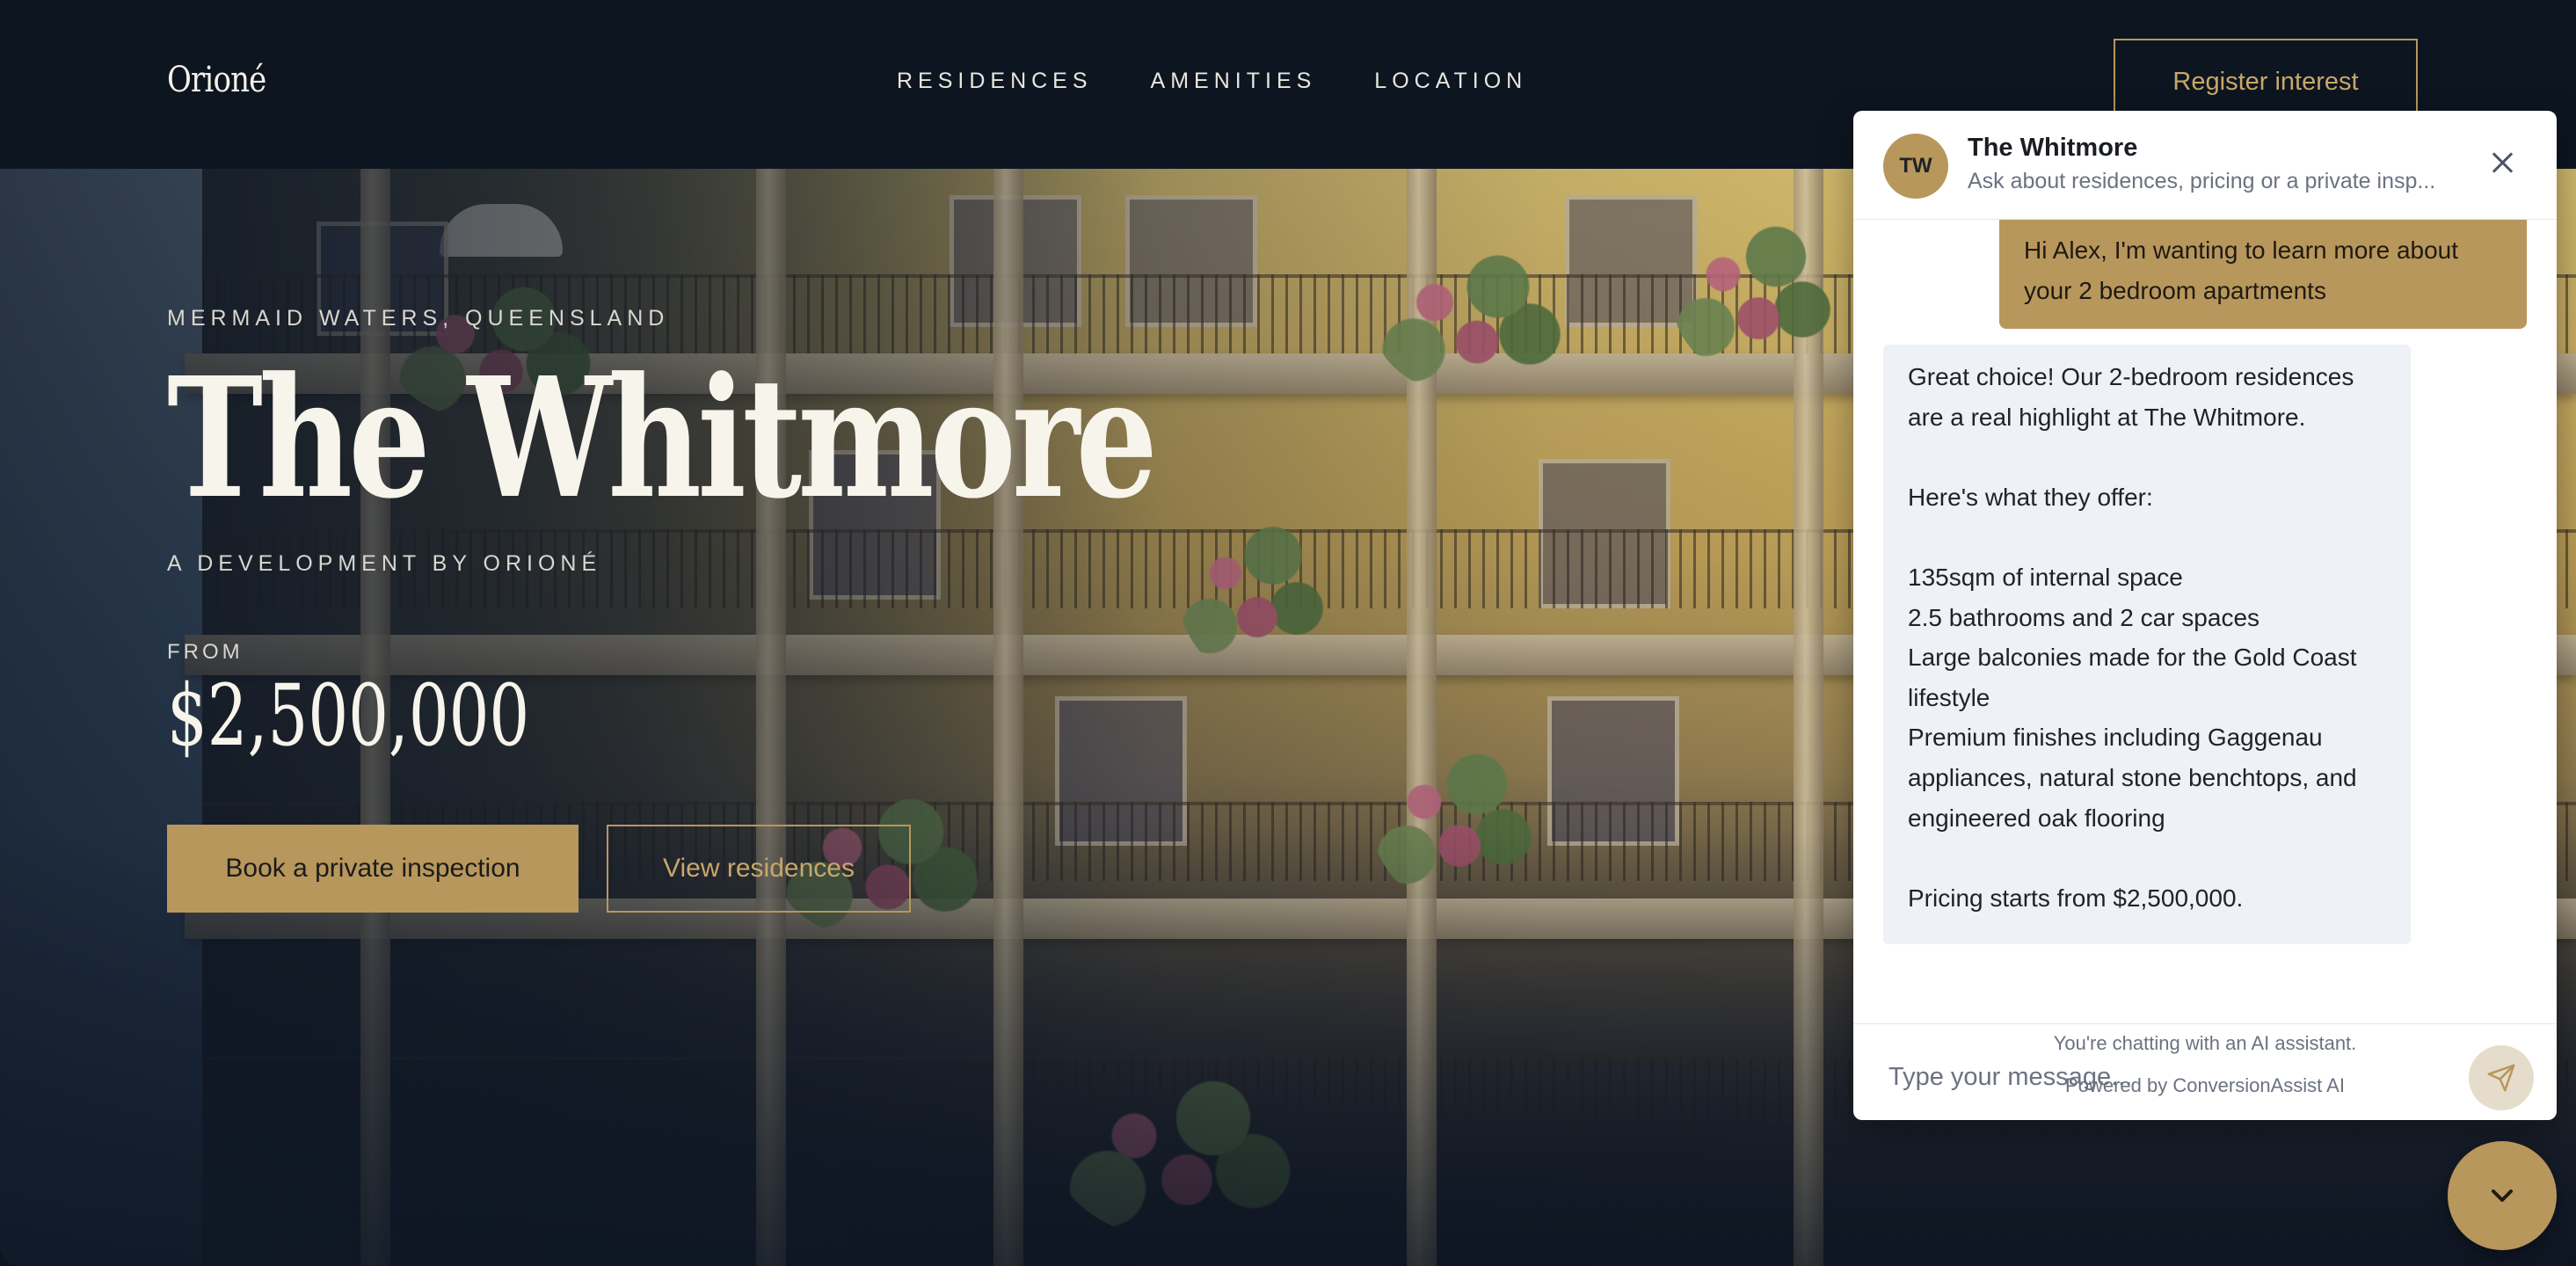  Describe the element at coordinates (384, 563) in the screenshot. I see `hero-developer: A DEVELOPMENT BY ORIONÉ` at that location.